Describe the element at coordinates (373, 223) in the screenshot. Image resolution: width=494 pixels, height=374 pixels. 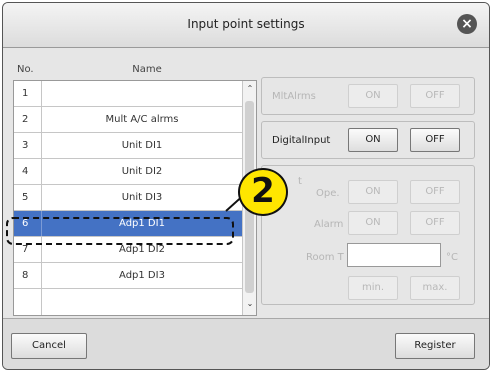
I see `alarm-on-button: ON` at that location.